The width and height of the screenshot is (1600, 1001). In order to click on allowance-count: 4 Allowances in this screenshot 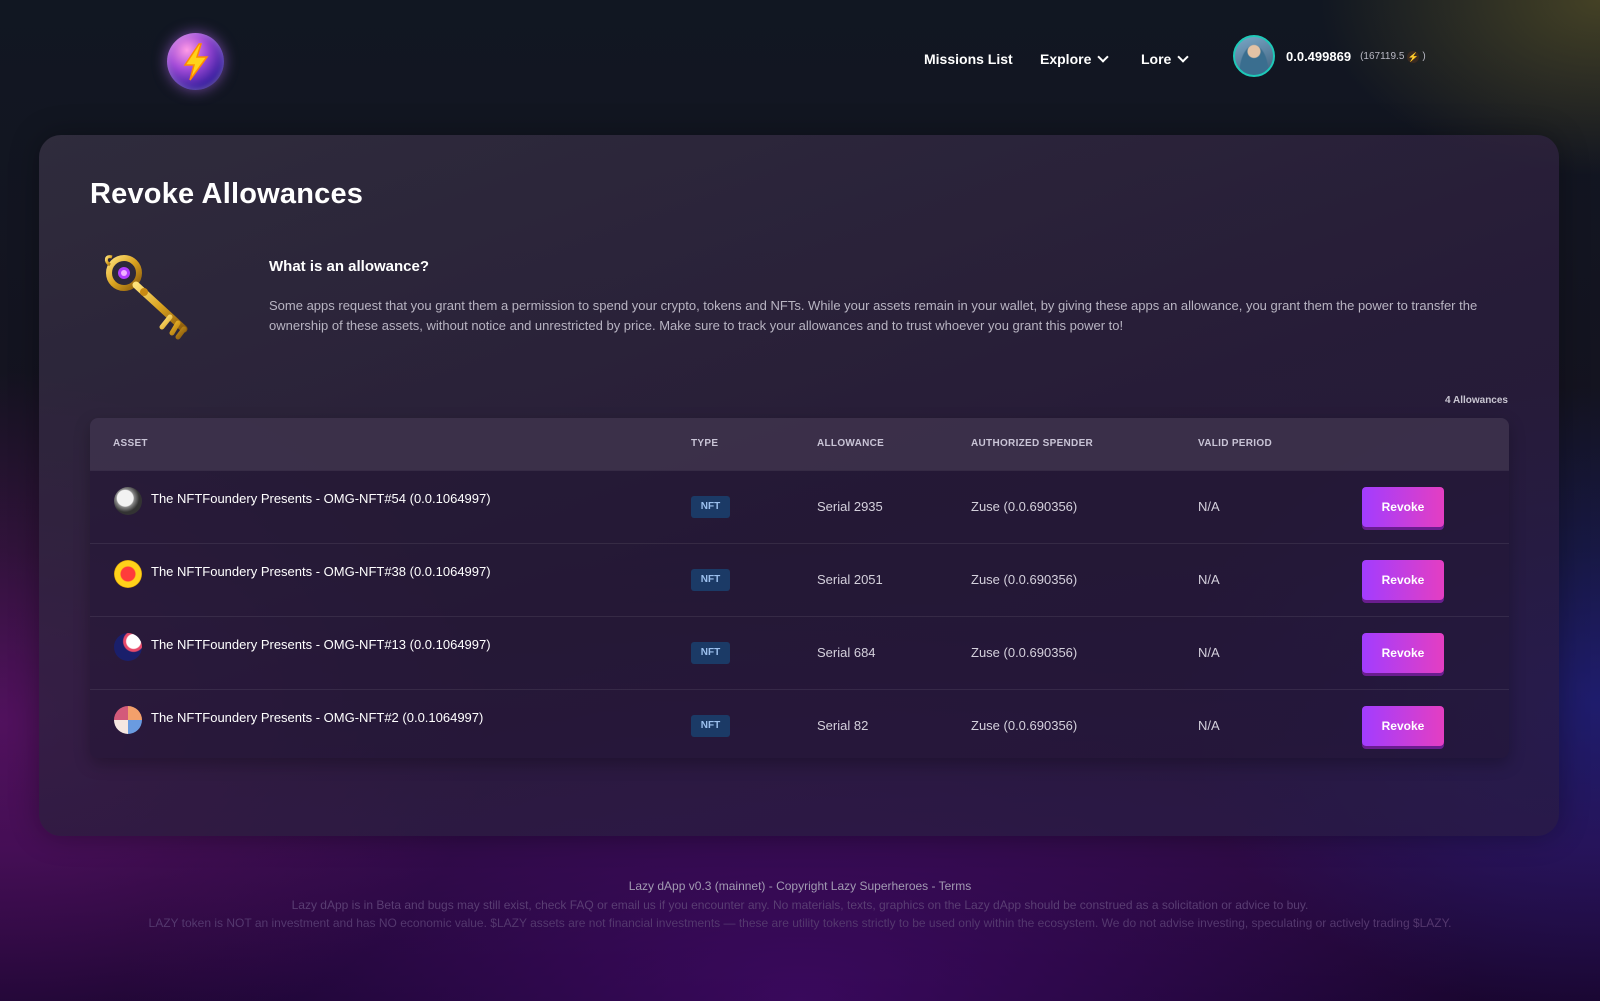, I will do `click(1476, 400)`.